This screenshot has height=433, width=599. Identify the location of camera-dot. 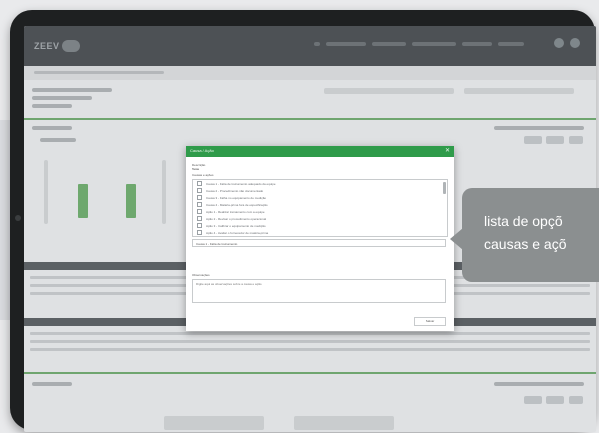
(18, 218).